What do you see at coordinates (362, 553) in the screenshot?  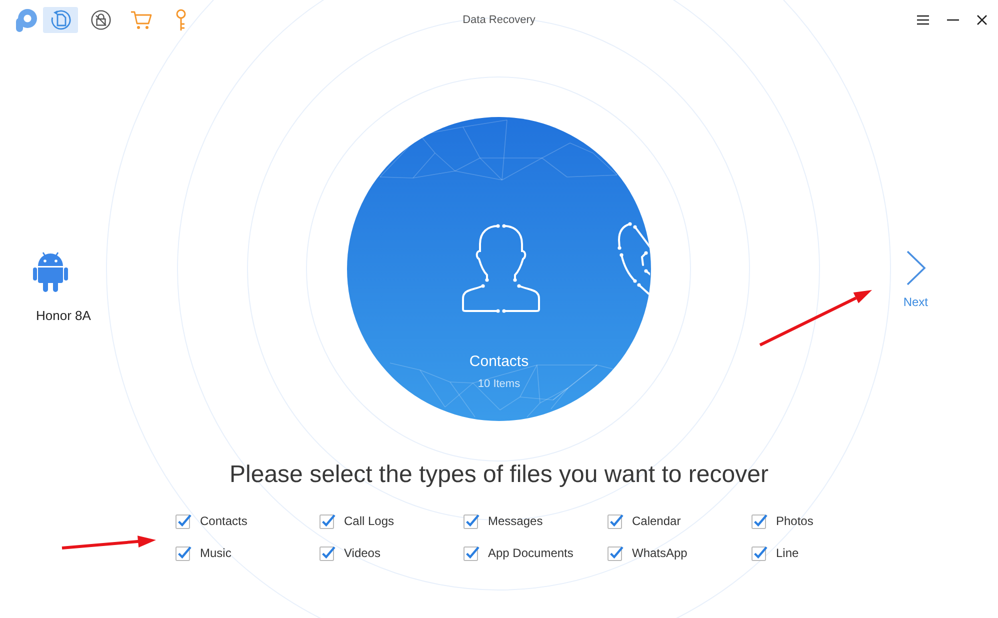 I see `file-type-label: Videos` at bounding box center [362, 553].